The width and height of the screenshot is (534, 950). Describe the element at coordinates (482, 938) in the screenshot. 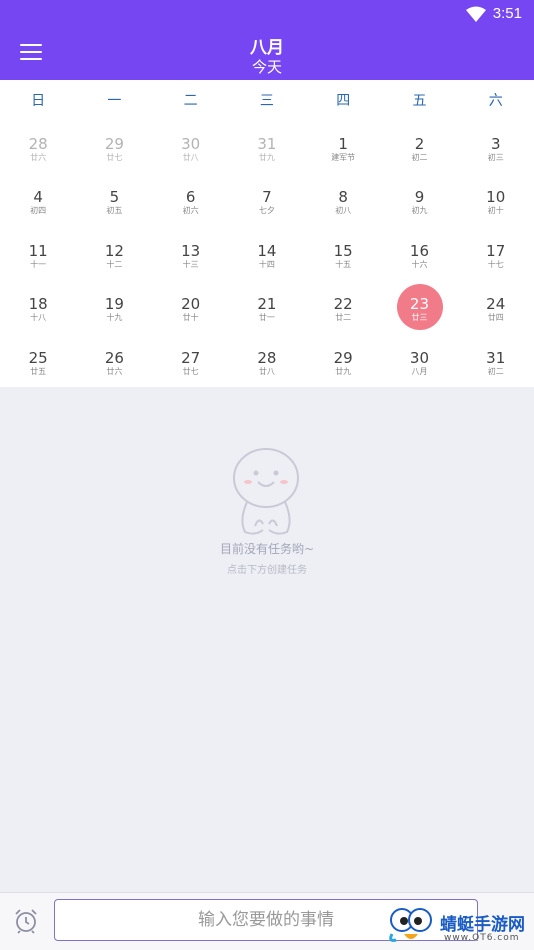

I see `watermark-url: www.QT6.com` at that location.